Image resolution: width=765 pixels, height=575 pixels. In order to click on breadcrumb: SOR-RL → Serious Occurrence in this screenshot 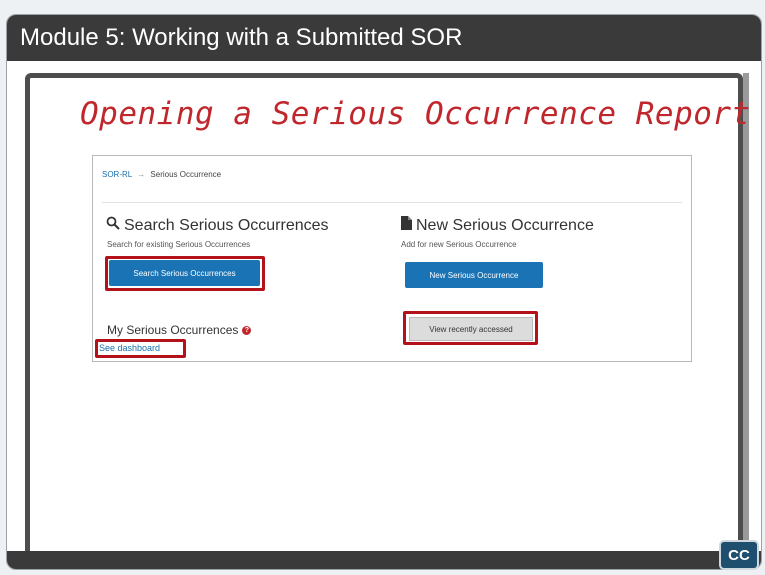, I will do `click(161, 174)`.